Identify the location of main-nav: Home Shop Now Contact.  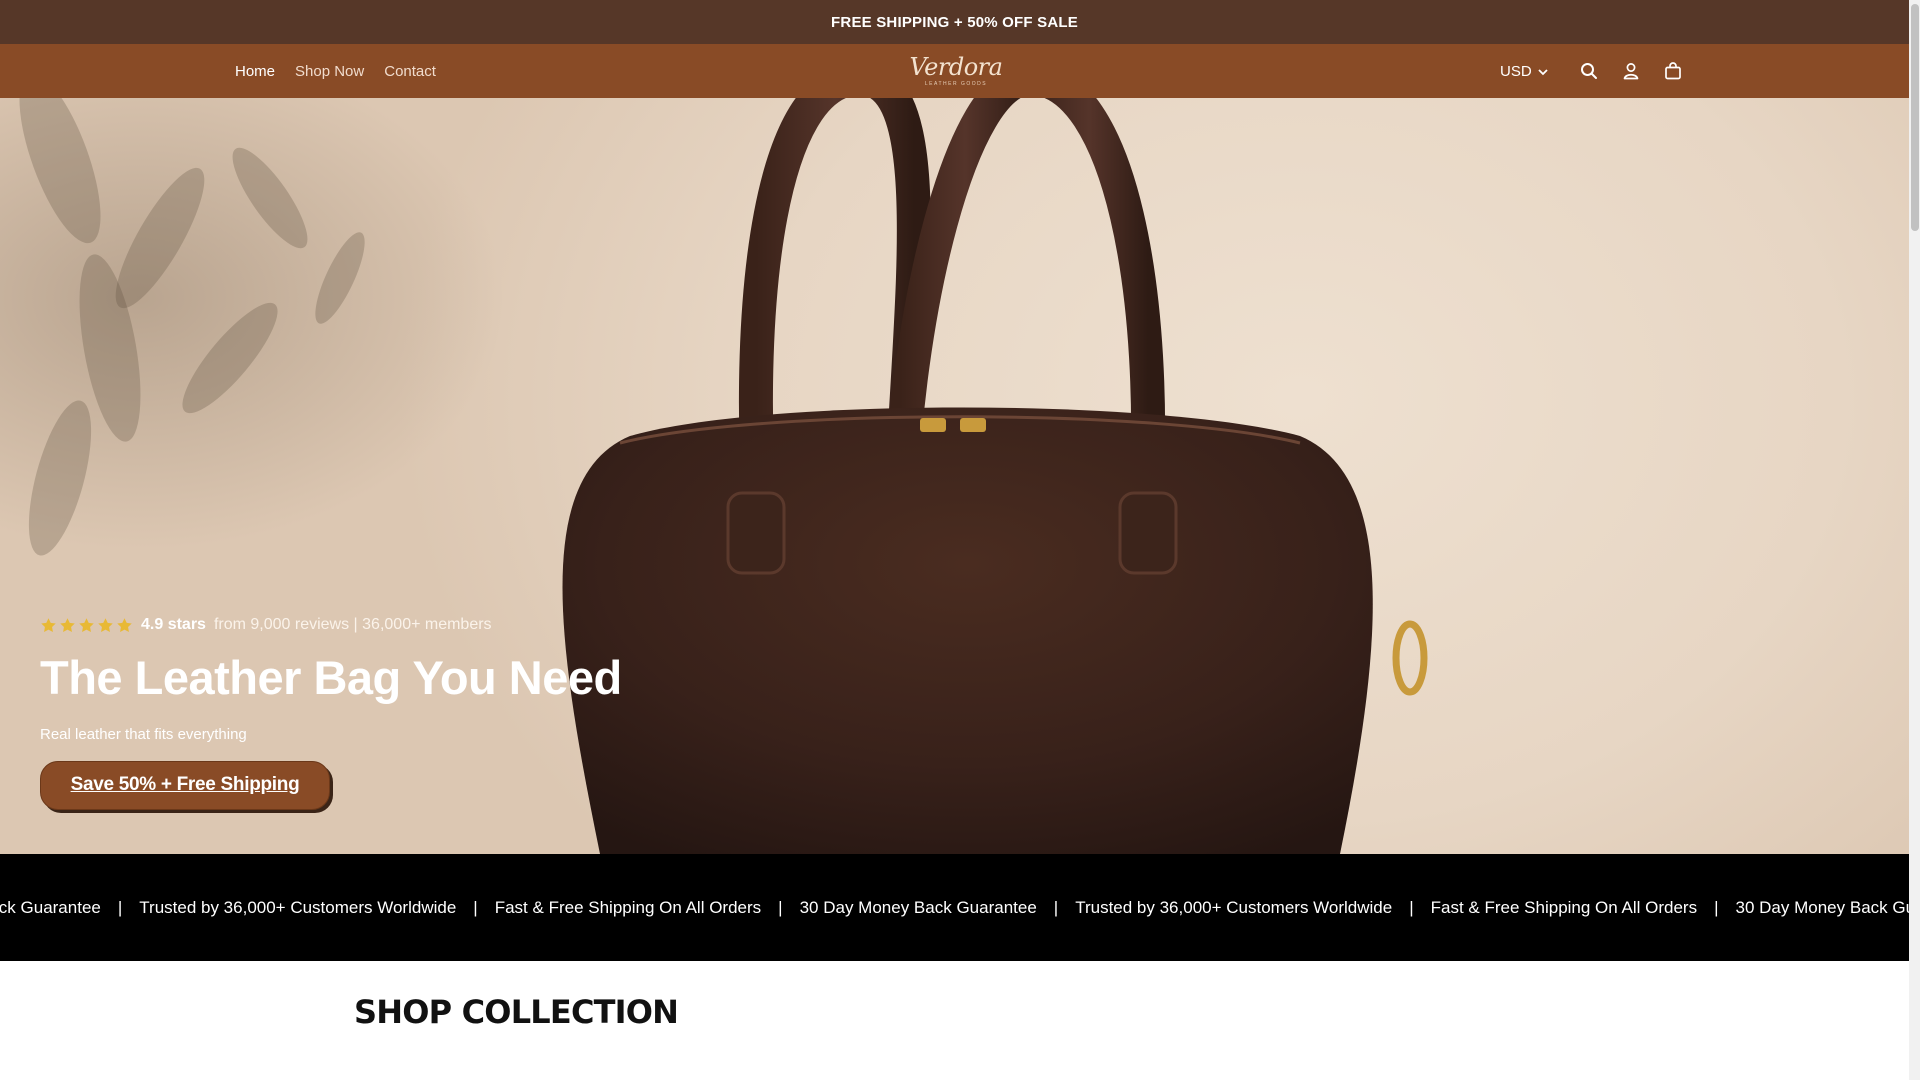
(335, 71).